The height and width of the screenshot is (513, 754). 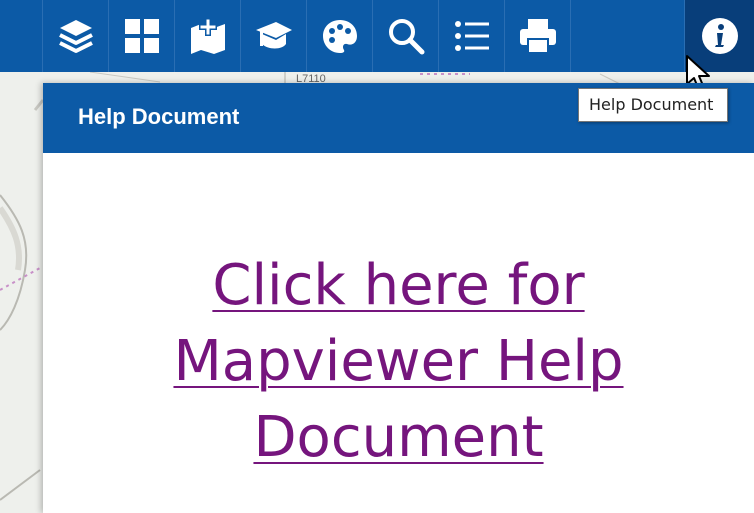 I want to click on grid-icon, so click(x=141, y=36).